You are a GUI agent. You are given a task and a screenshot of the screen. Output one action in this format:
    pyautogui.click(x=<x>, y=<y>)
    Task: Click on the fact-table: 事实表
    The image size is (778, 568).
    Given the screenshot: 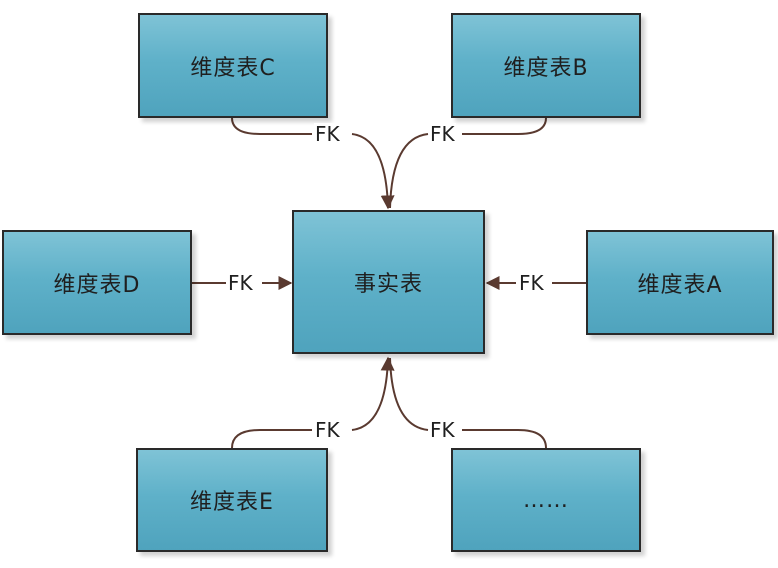 What is the action you would take?
    pyautogui.click(x=388, y=282)
    